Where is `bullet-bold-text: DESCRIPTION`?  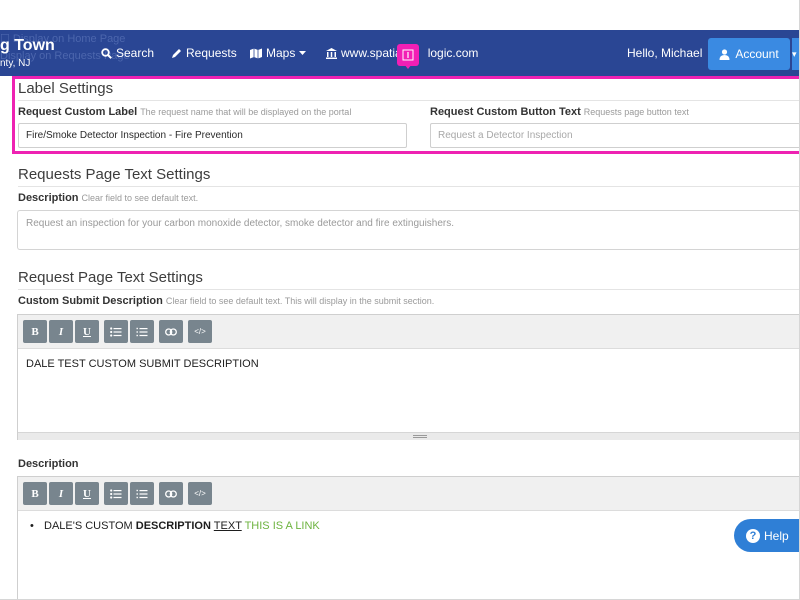 bullet-bold-text: DESCRIPTION is located at coordinates (173, 526).